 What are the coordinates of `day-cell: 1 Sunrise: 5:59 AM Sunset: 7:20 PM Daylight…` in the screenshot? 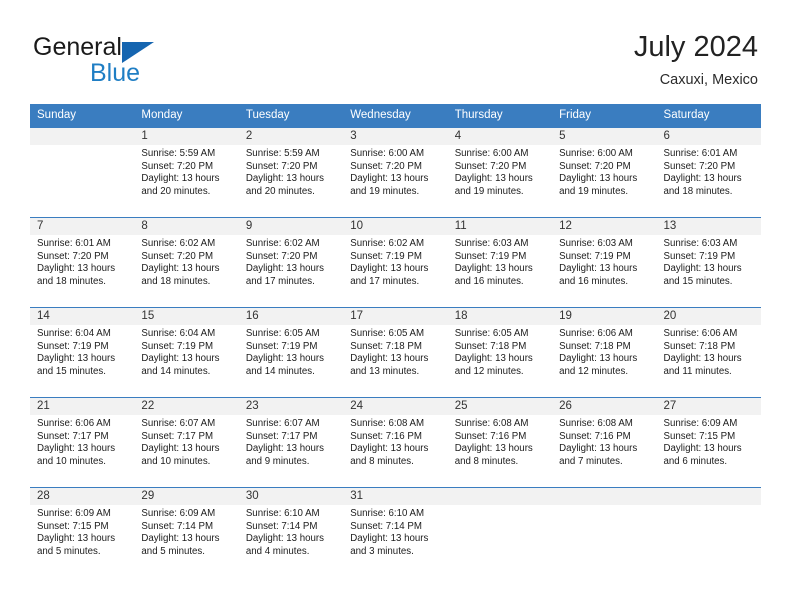 It's located at (186, 172).